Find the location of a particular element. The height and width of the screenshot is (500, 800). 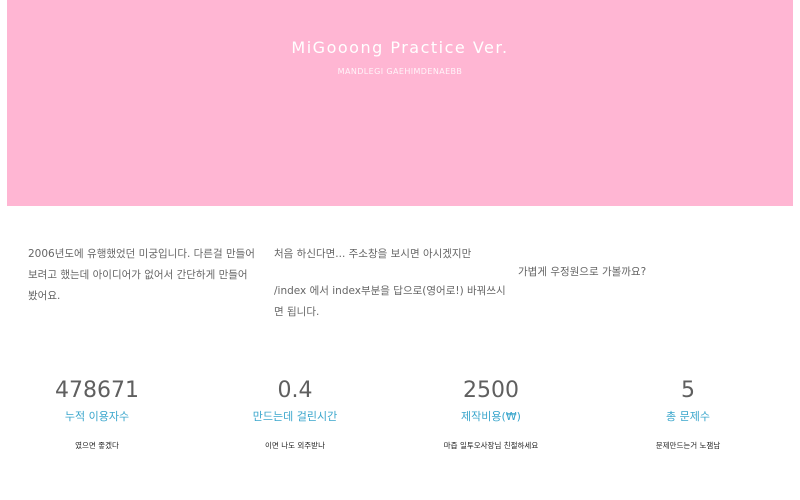

stat-value: 2500 is located at coordinates (491, 390).